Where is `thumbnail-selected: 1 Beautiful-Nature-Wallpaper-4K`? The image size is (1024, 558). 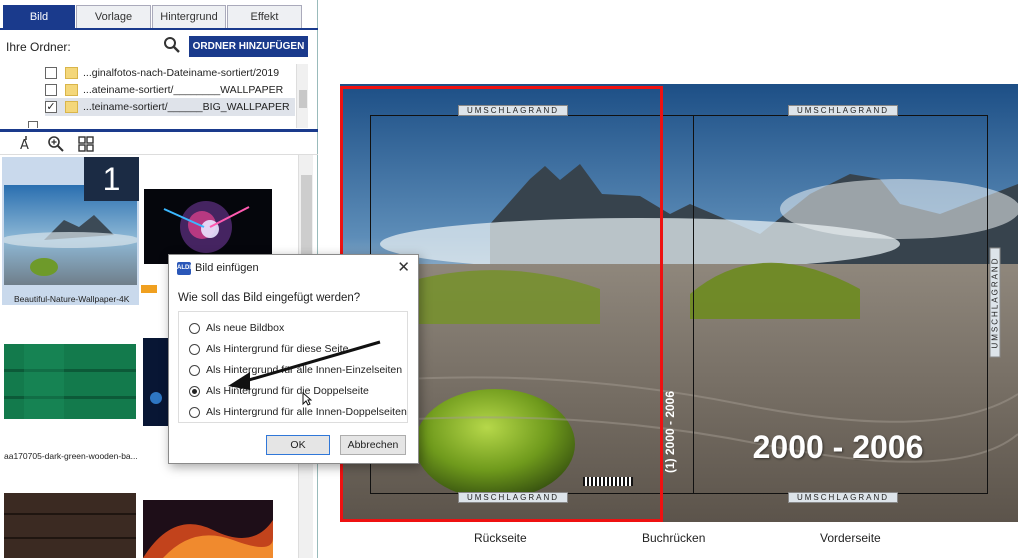 thumbnail-selected: 1 Beautiful-Nature-Wallpaper-4K is located at coordinates (70, 231).